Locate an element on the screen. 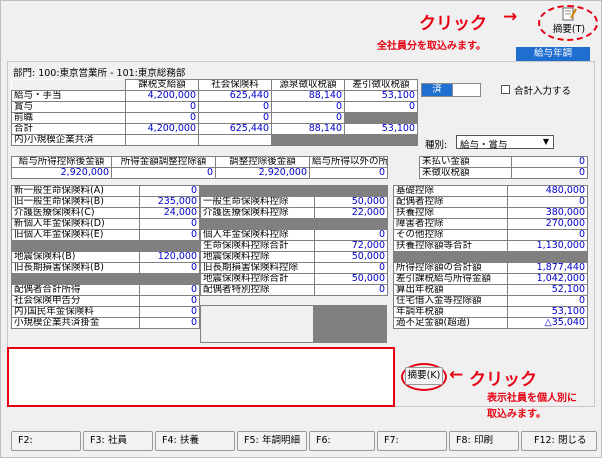 This screenshot has width=602, height=458. cell: 24,000 is located at coordinates (169, 213).